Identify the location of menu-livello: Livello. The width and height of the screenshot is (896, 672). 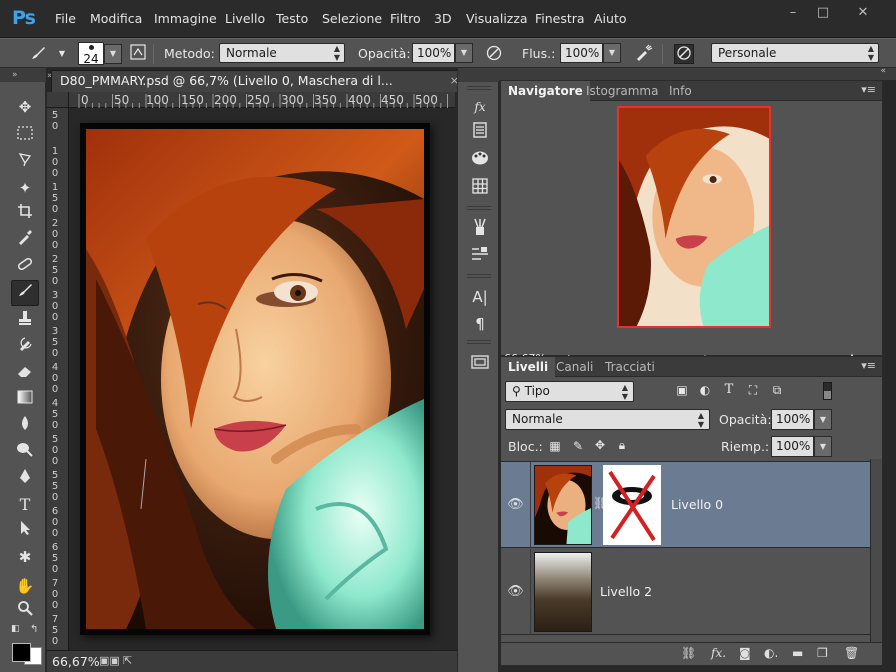
(245, 18).